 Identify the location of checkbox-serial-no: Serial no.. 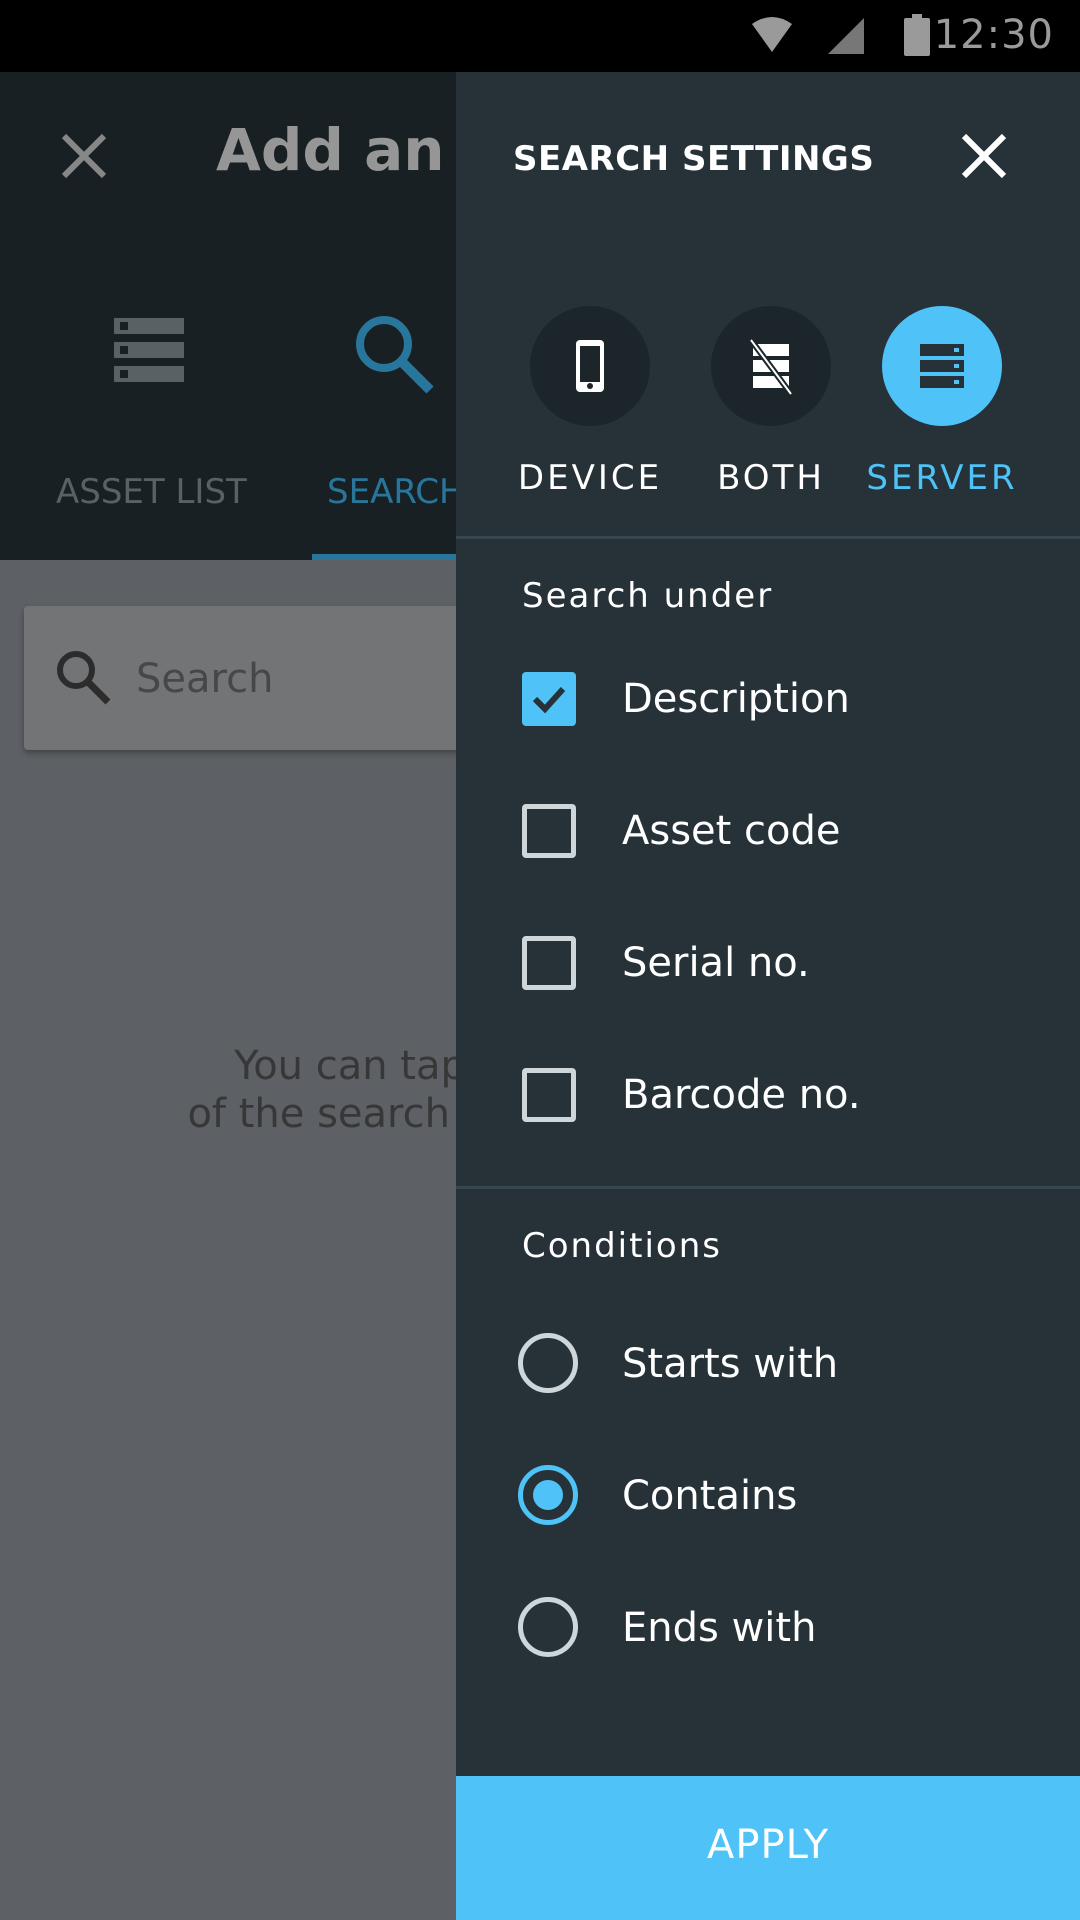
(792, 968).